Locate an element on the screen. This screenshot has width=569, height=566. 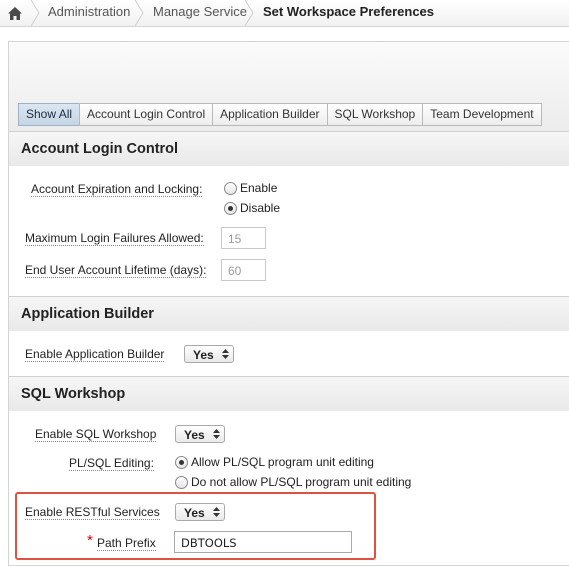
radio-disallow-plsql-label: Do not allow PL/SQL program unit editing is located at coordinates (301, 482).